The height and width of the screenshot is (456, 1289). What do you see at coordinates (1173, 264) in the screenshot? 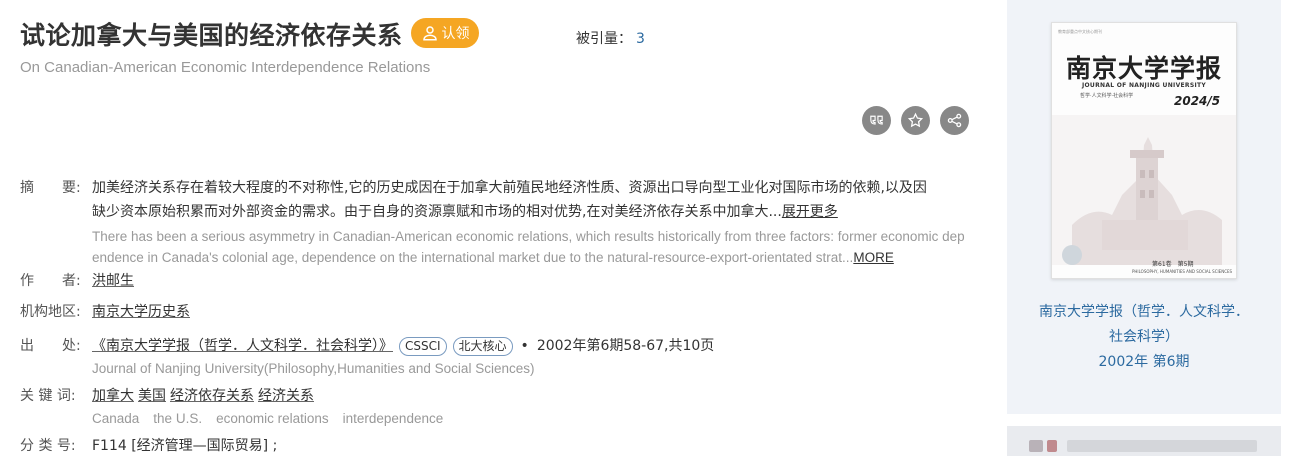
I see `cover-volume: 第61卷 第5期` at bounding box center [1173, 264].